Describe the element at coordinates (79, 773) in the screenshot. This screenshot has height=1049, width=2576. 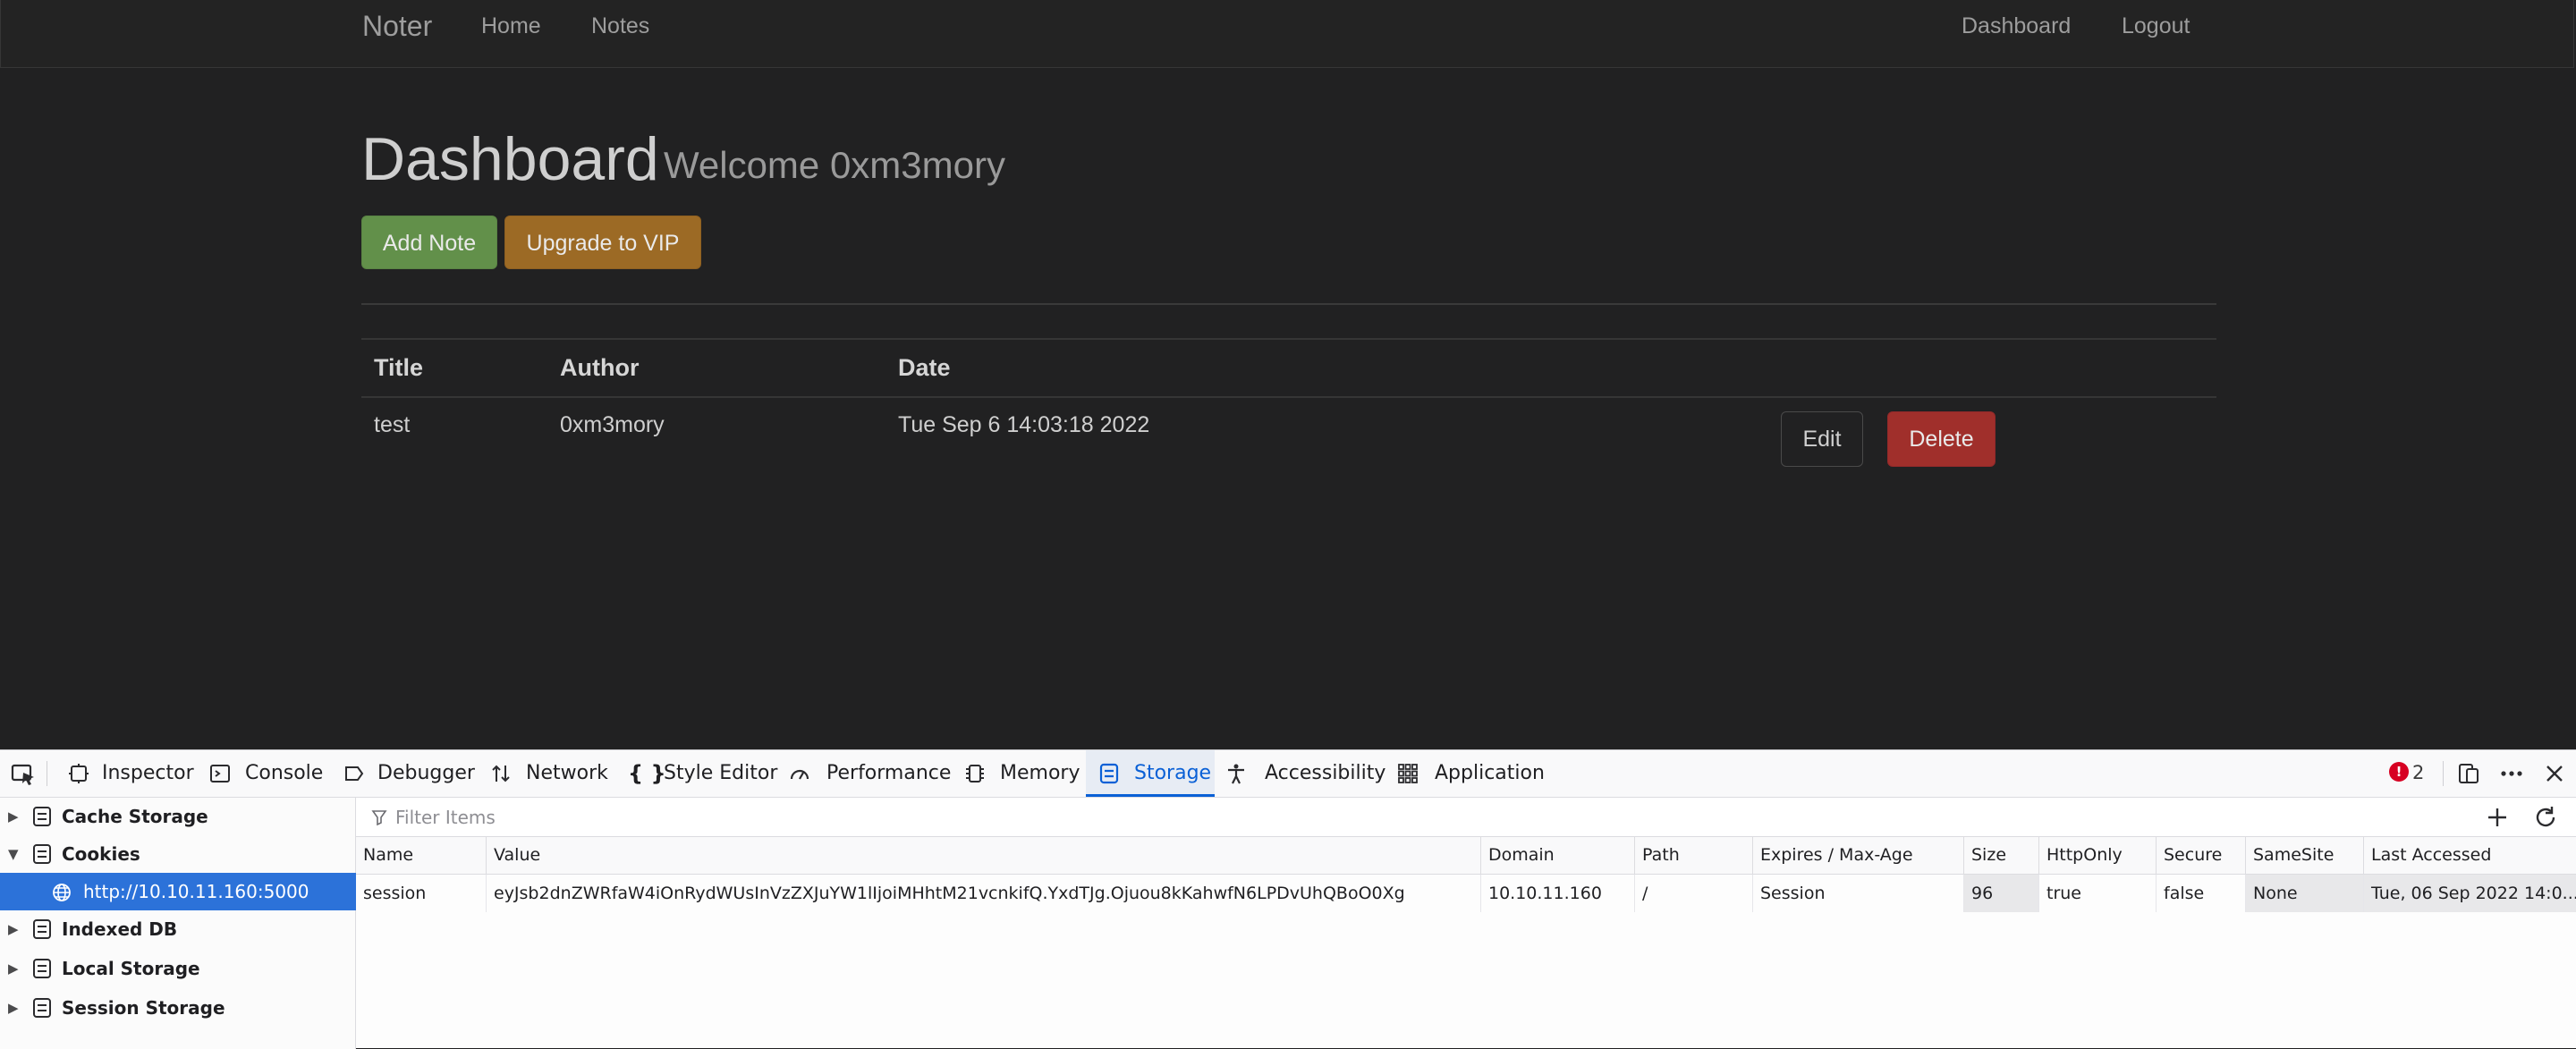
I see `inspector-icon` at that location.